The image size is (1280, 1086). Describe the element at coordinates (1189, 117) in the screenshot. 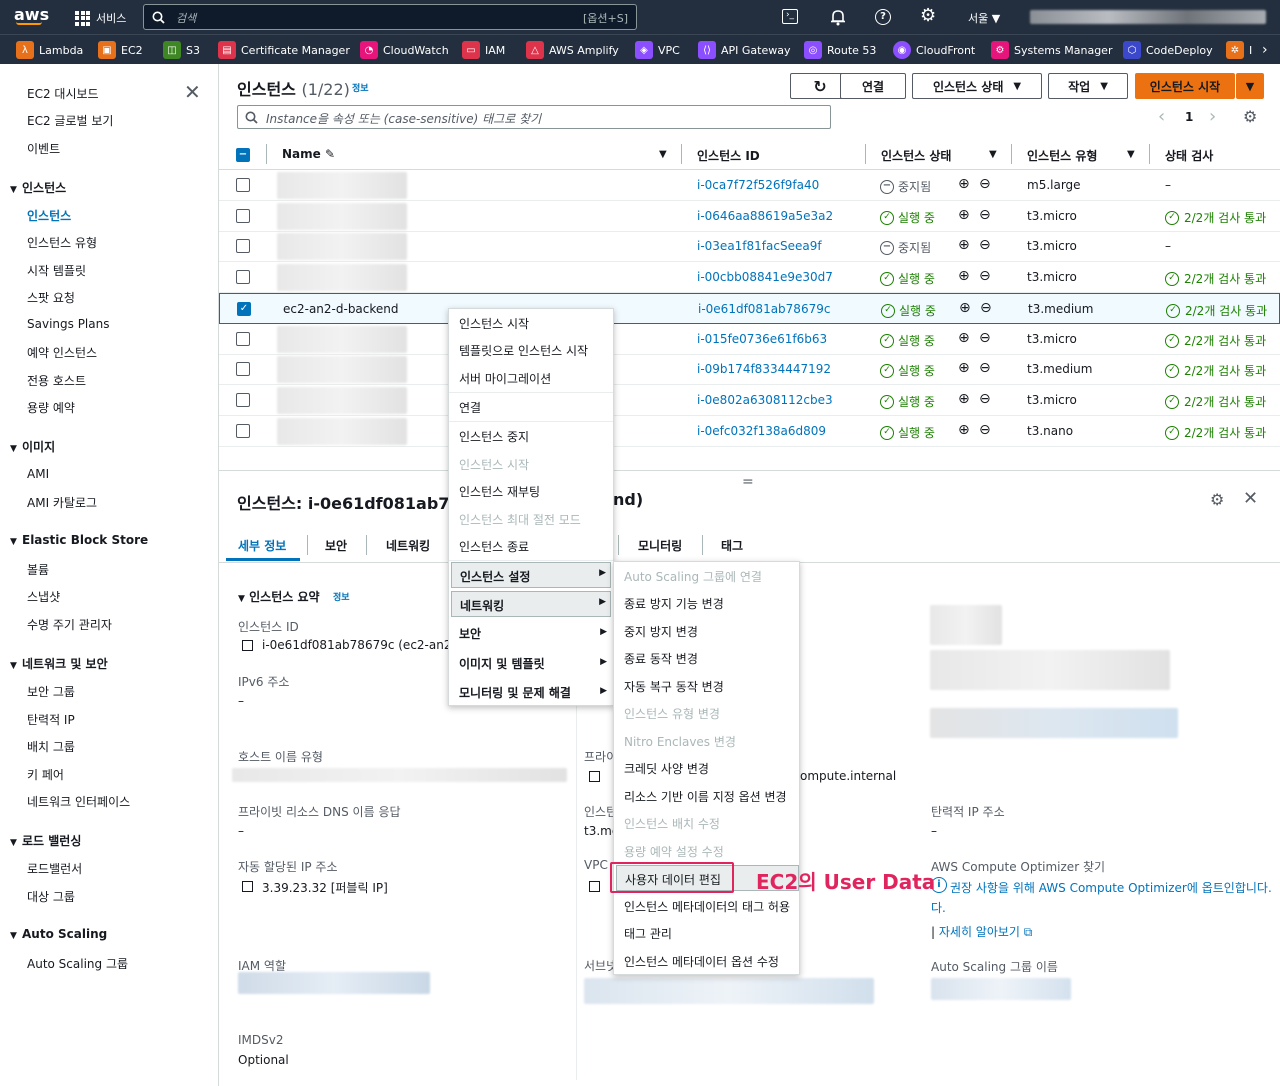

I see `page-number: 1` at that location.